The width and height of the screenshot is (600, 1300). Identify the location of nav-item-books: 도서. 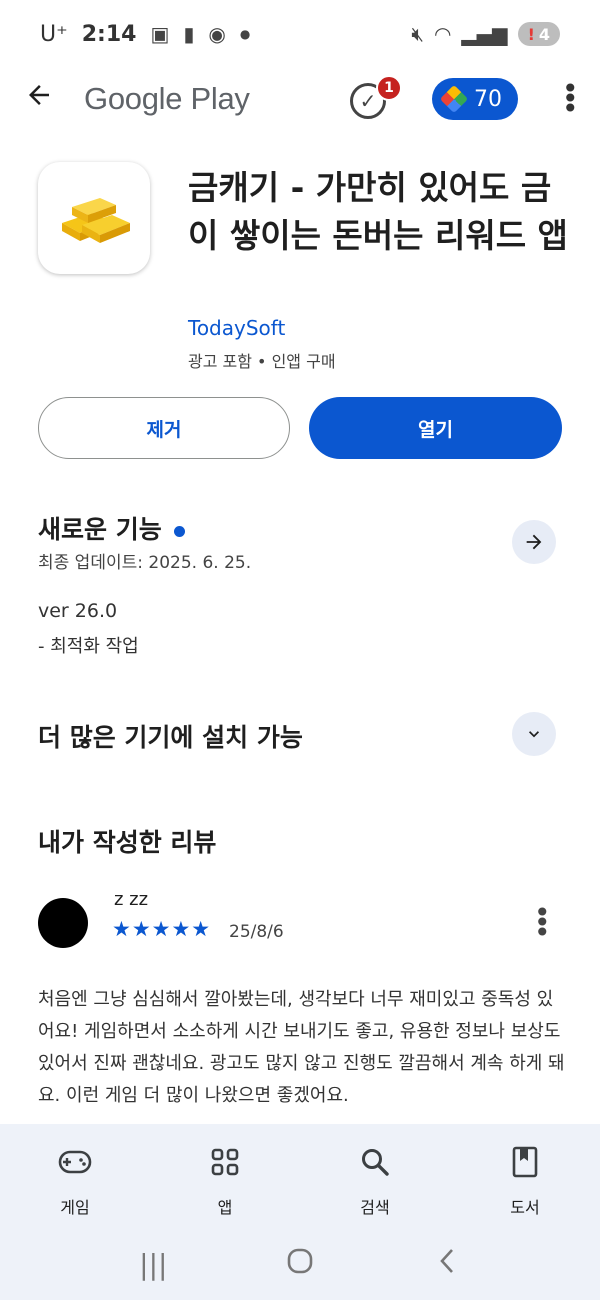
(525, 1176).